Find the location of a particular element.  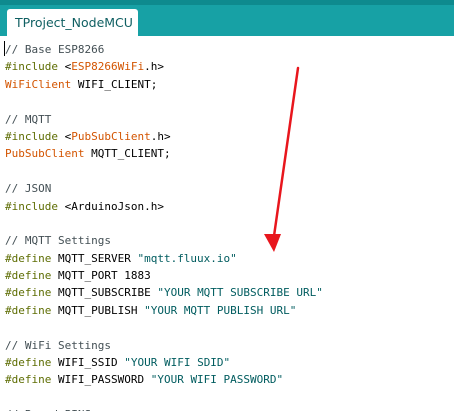

code-line: // JSON is located at coordinates (164, 188).